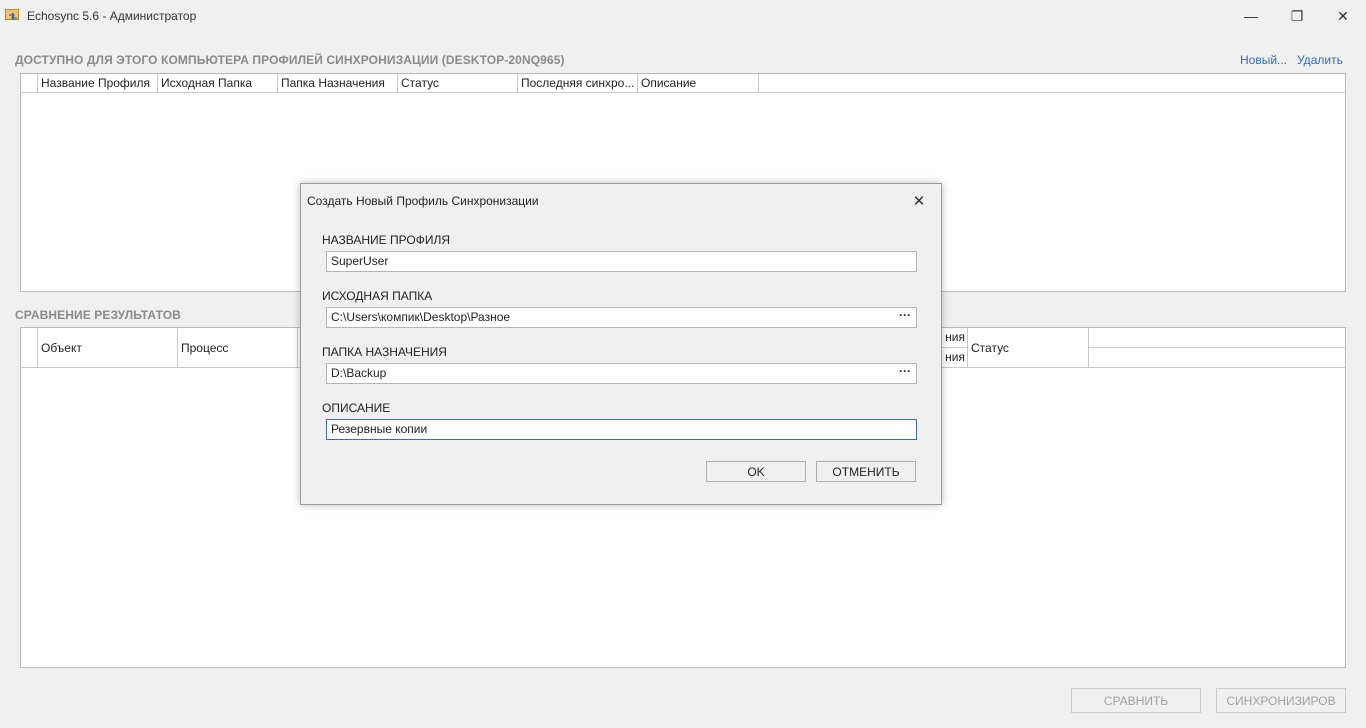 This screenshot has height=728, width=1366. I want to click on cancel-button: ОТМЕНИТЬ, so click(866, 471).